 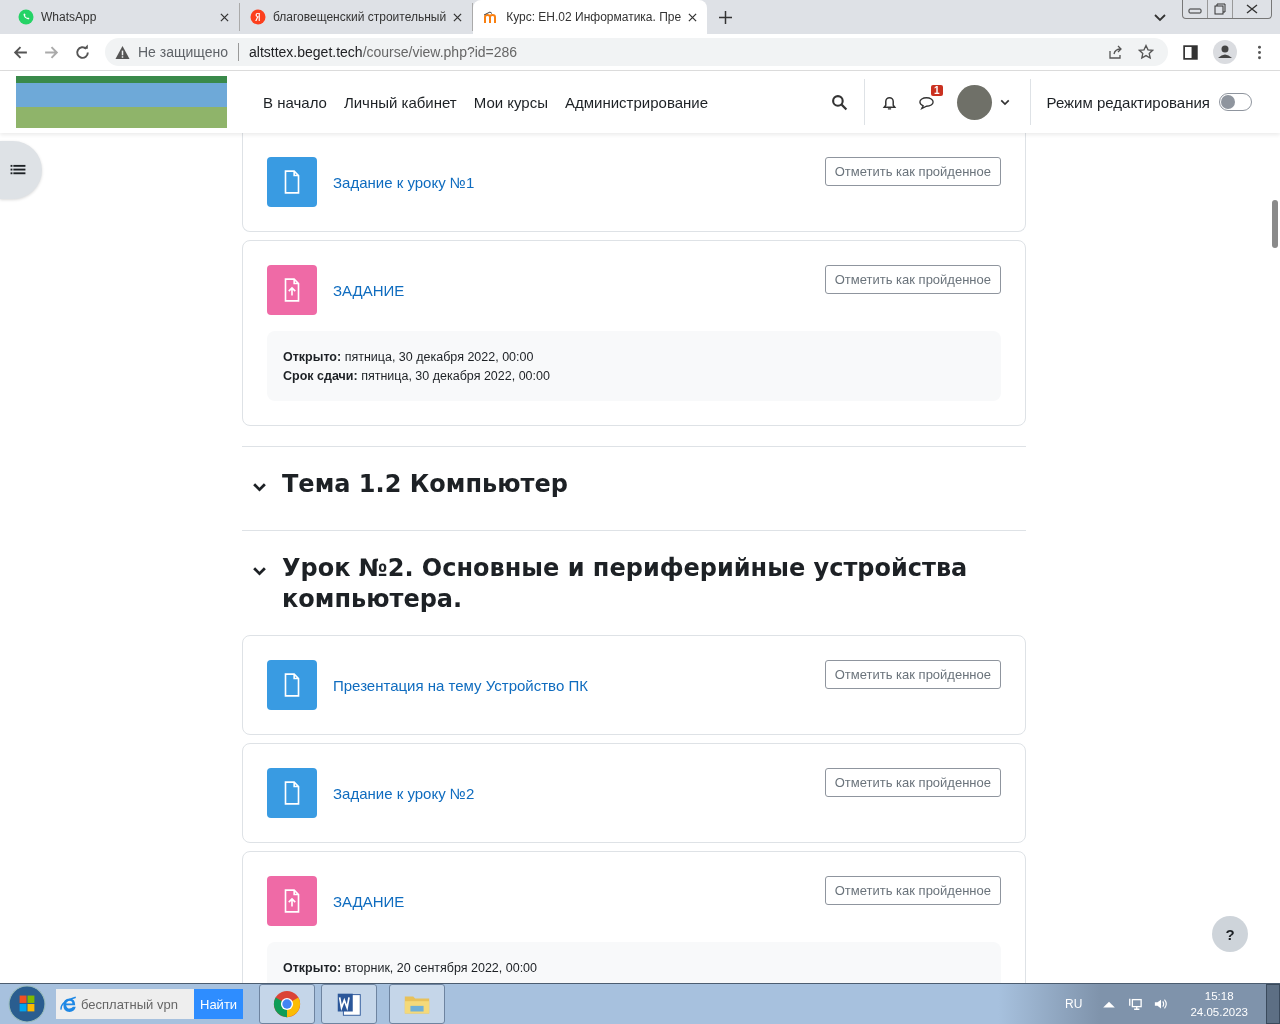 What do you see at coordinates (1135, 1004) in the screenshot?
I see `network-icon` at bounding box center [1135, 1004].